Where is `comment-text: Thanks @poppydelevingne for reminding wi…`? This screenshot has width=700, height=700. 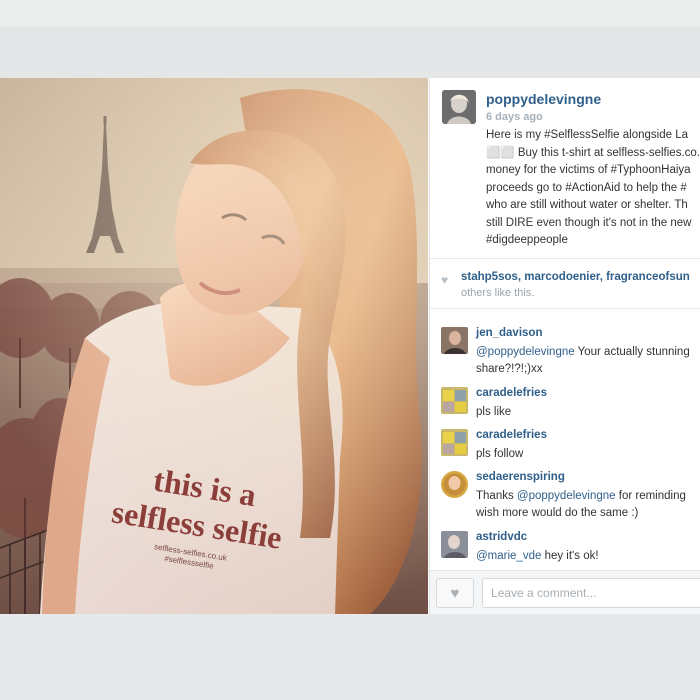
comment-text: Thanks @poppydelevingne for reminding wi… is located at coordinates (581, 505).